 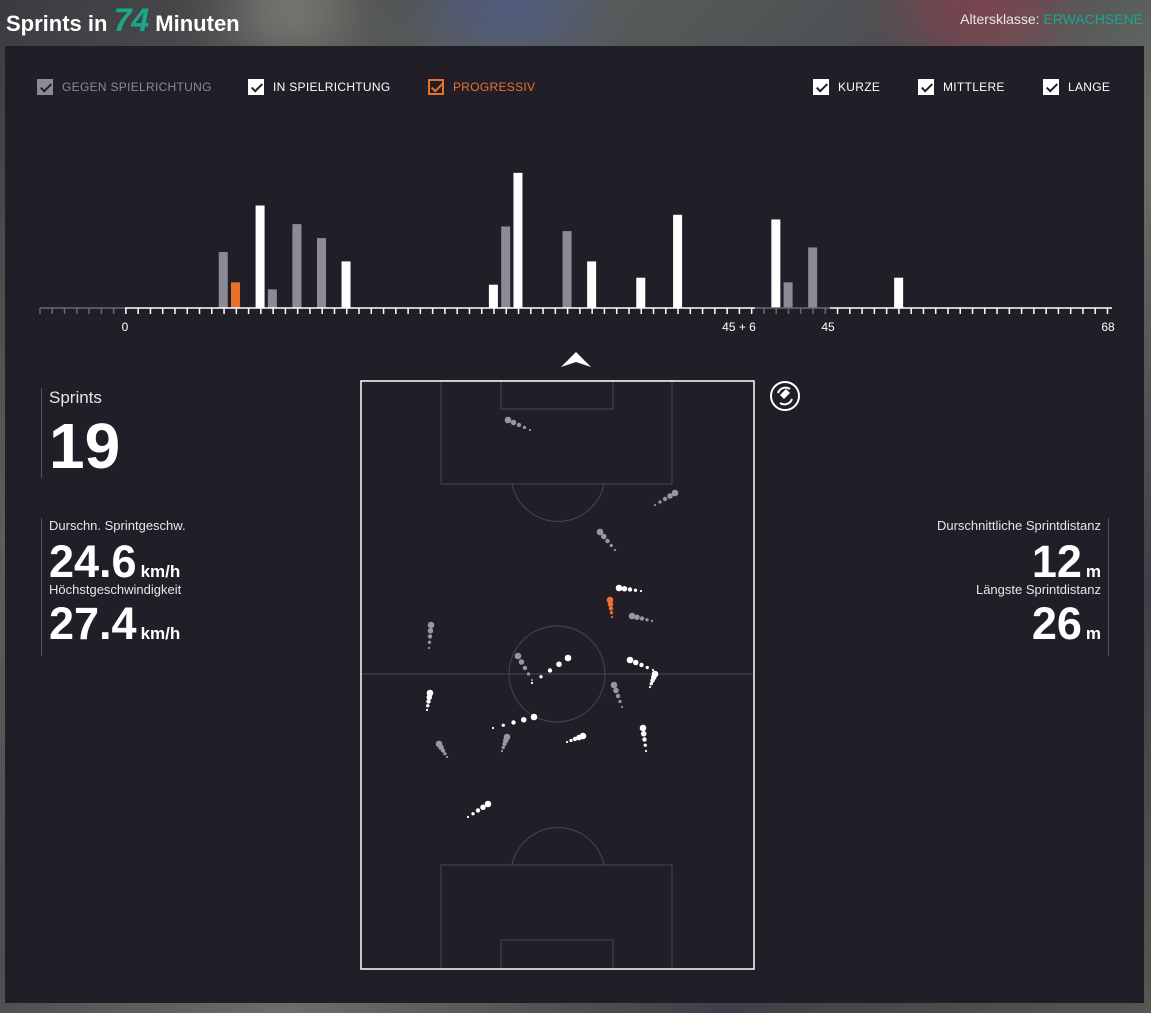 I want to click on sprints-count: Sprints 19, so click(x=80, y=433).